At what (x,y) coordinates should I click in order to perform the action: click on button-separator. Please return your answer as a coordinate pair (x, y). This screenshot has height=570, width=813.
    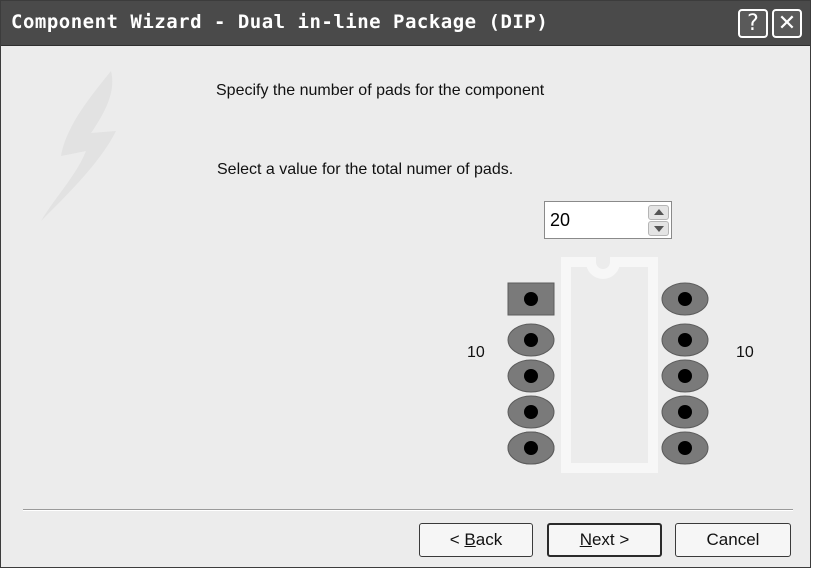
    Looking at the image, I should click on (408, 510).